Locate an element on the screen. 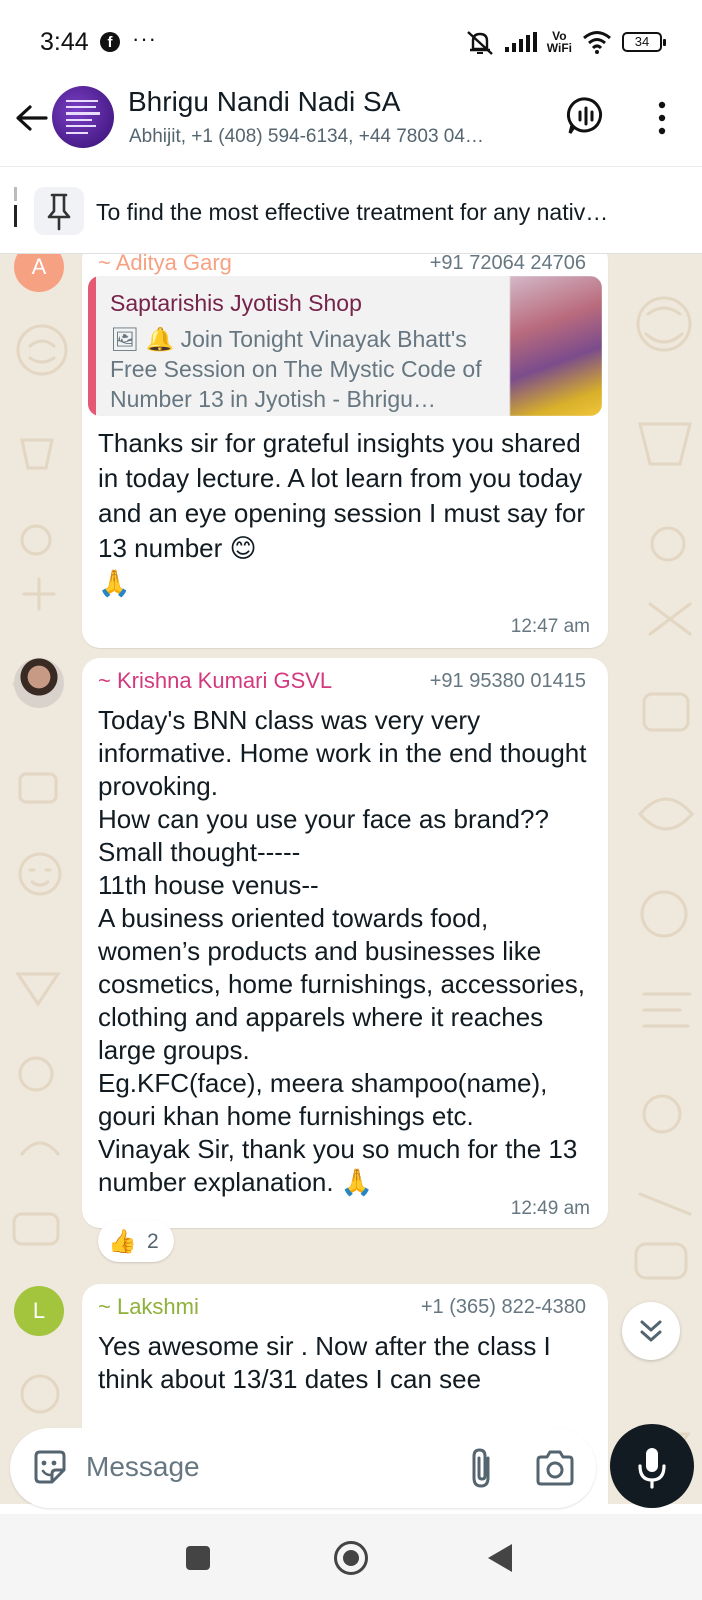 The width and height of the screenshot is (702, 1600). pin-button is located at coordinates (59, 211).